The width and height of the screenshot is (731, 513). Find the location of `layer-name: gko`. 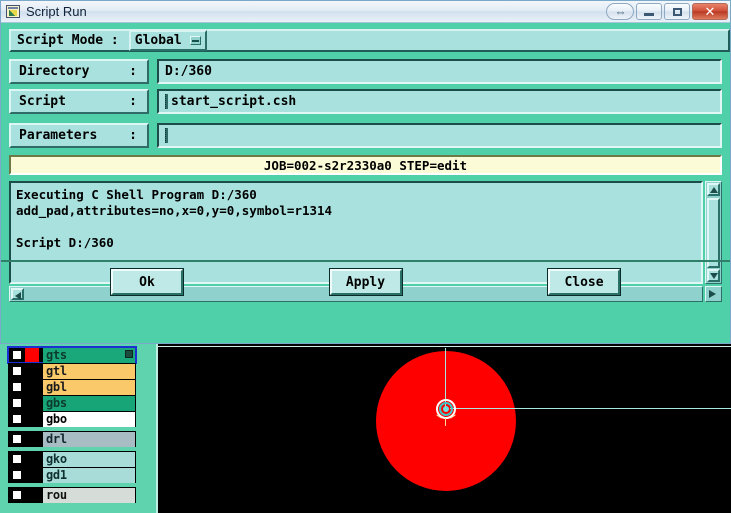

layer-name: gko is located at coordinates (89, 459).